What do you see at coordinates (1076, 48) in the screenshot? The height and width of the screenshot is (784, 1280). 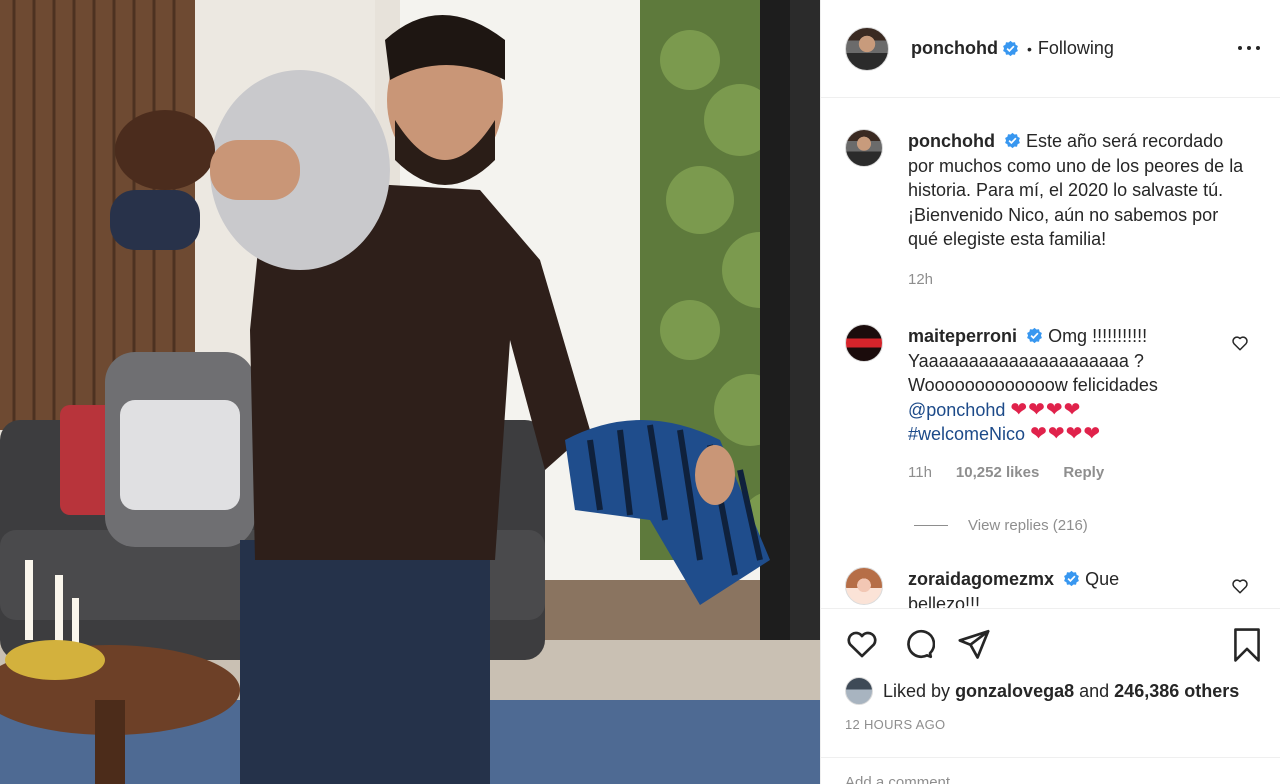 I see `following-button: Following` at bounding box center [1076, 48].